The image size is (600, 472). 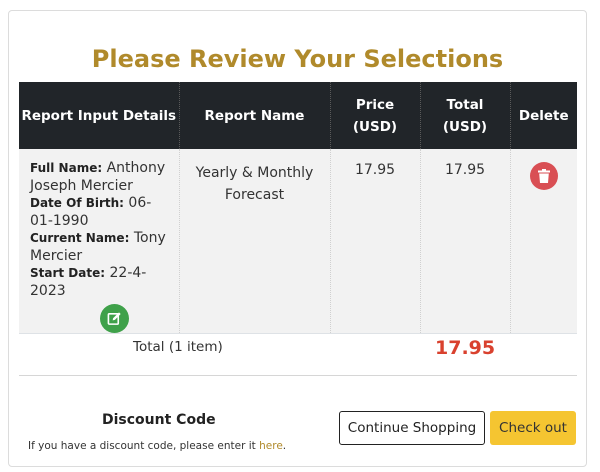 What do you see at coordinates (271, 446) in the screenshot?
I see `discount-link: here` at bounding box center [271, 446].